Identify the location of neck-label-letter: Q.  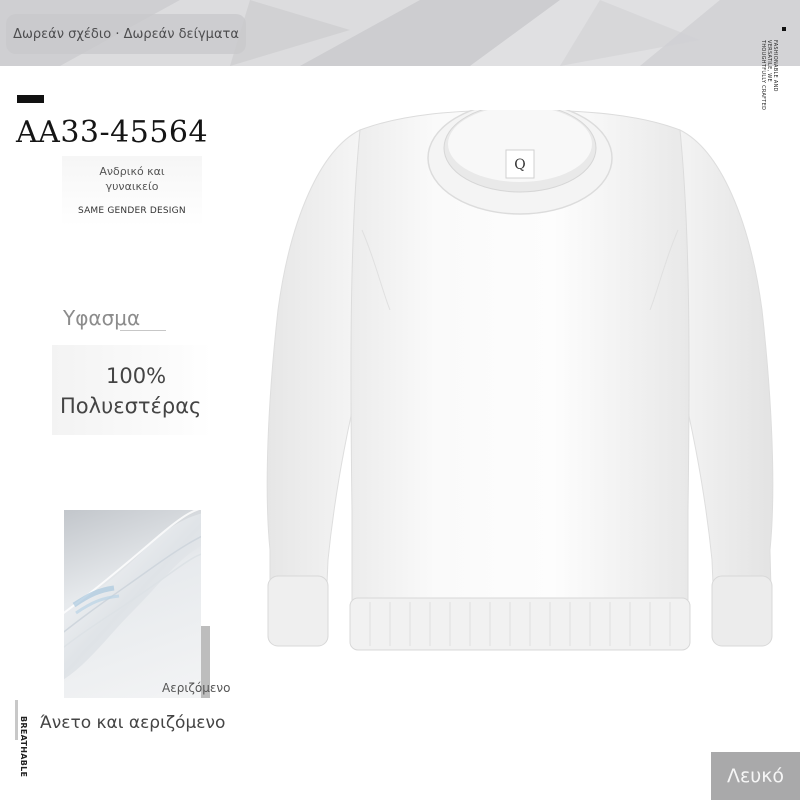
(519, 165).